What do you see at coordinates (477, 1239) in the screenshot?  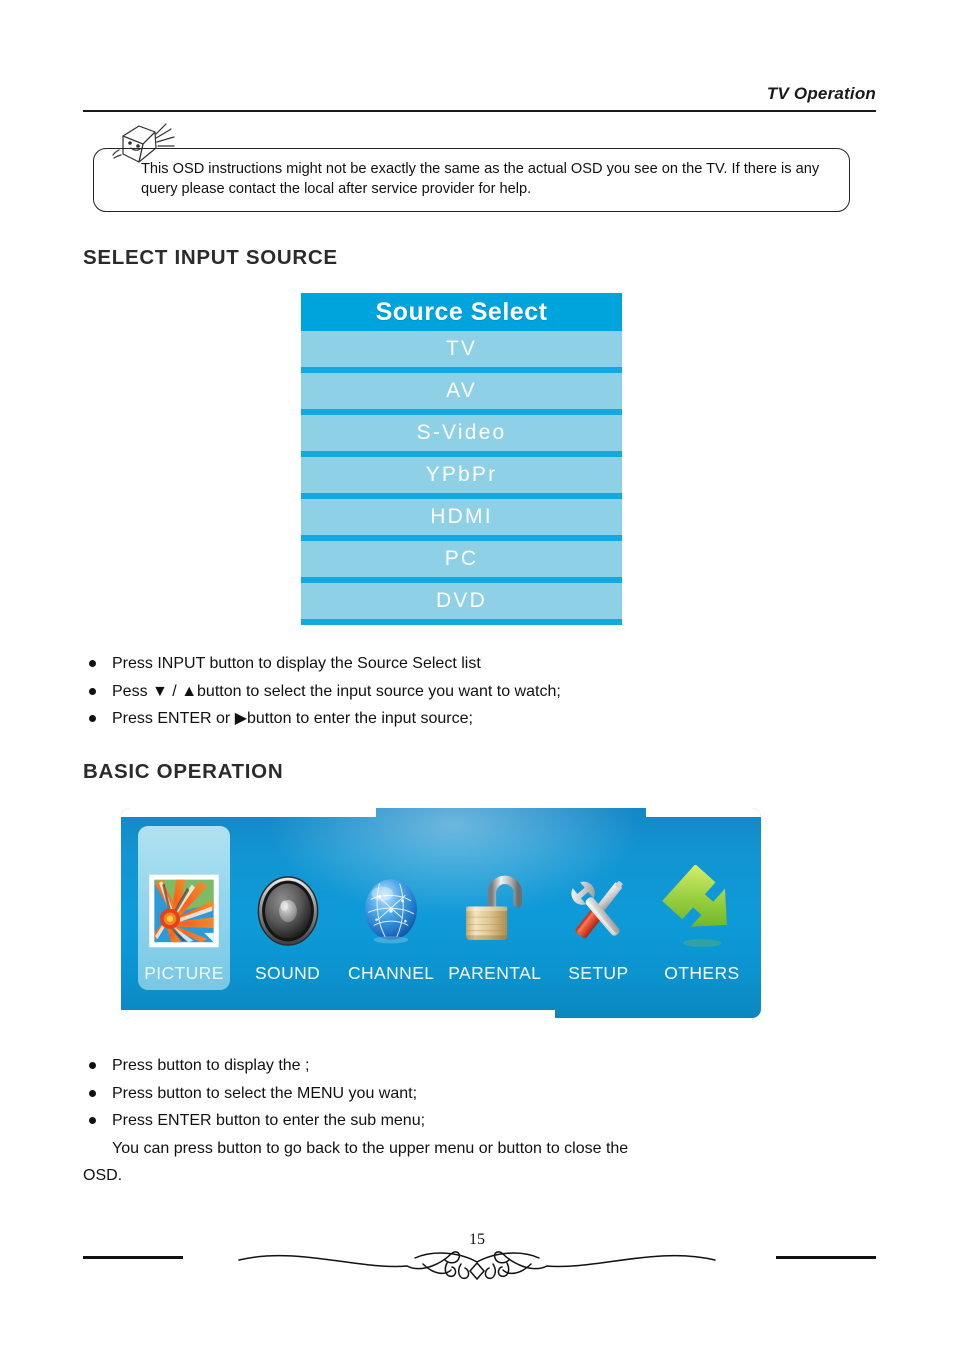 I see `page-number: 15` at bounding box center [477, 1239].